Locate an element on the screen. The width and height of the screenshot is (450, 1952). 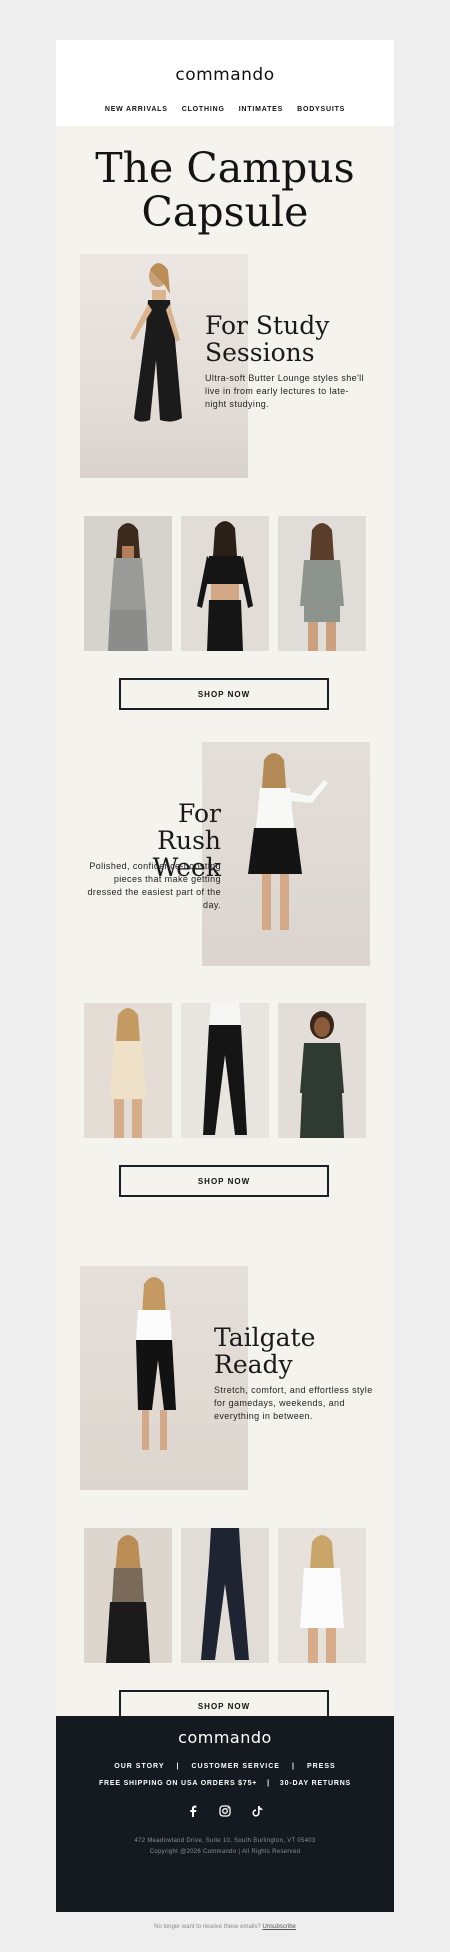
tiktok-icon is located at coordinates (257, 1811).